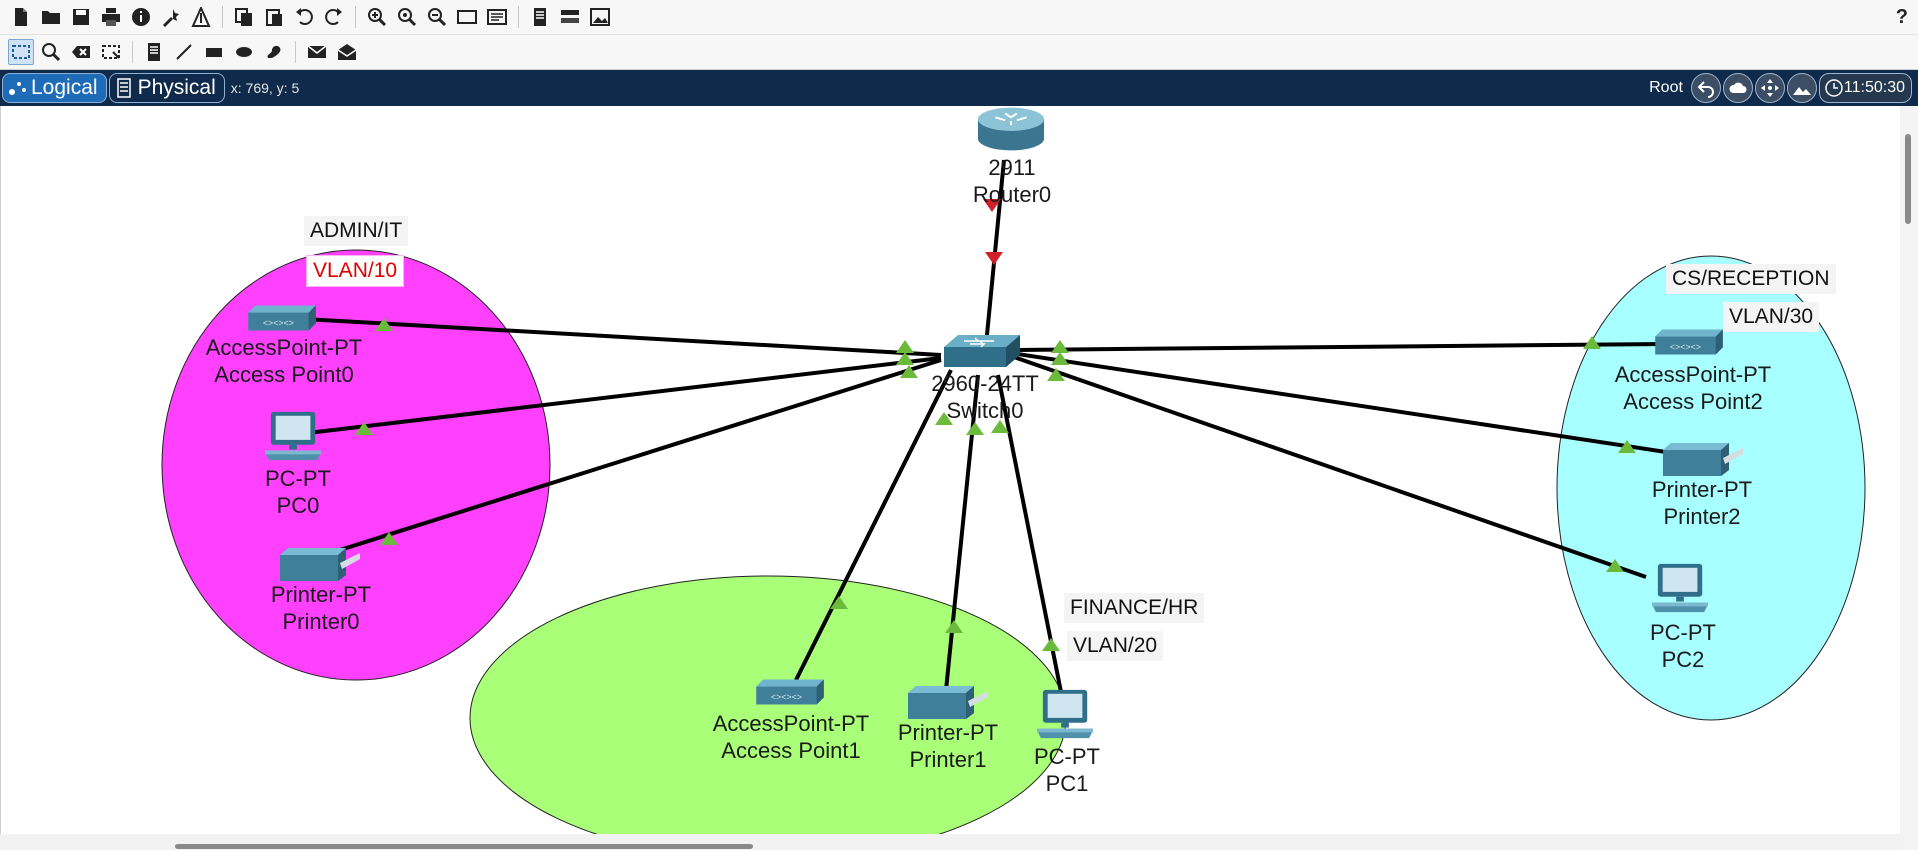  I want to click on cursor-coordinates: x: 769, y: 5, so click(265, 88).